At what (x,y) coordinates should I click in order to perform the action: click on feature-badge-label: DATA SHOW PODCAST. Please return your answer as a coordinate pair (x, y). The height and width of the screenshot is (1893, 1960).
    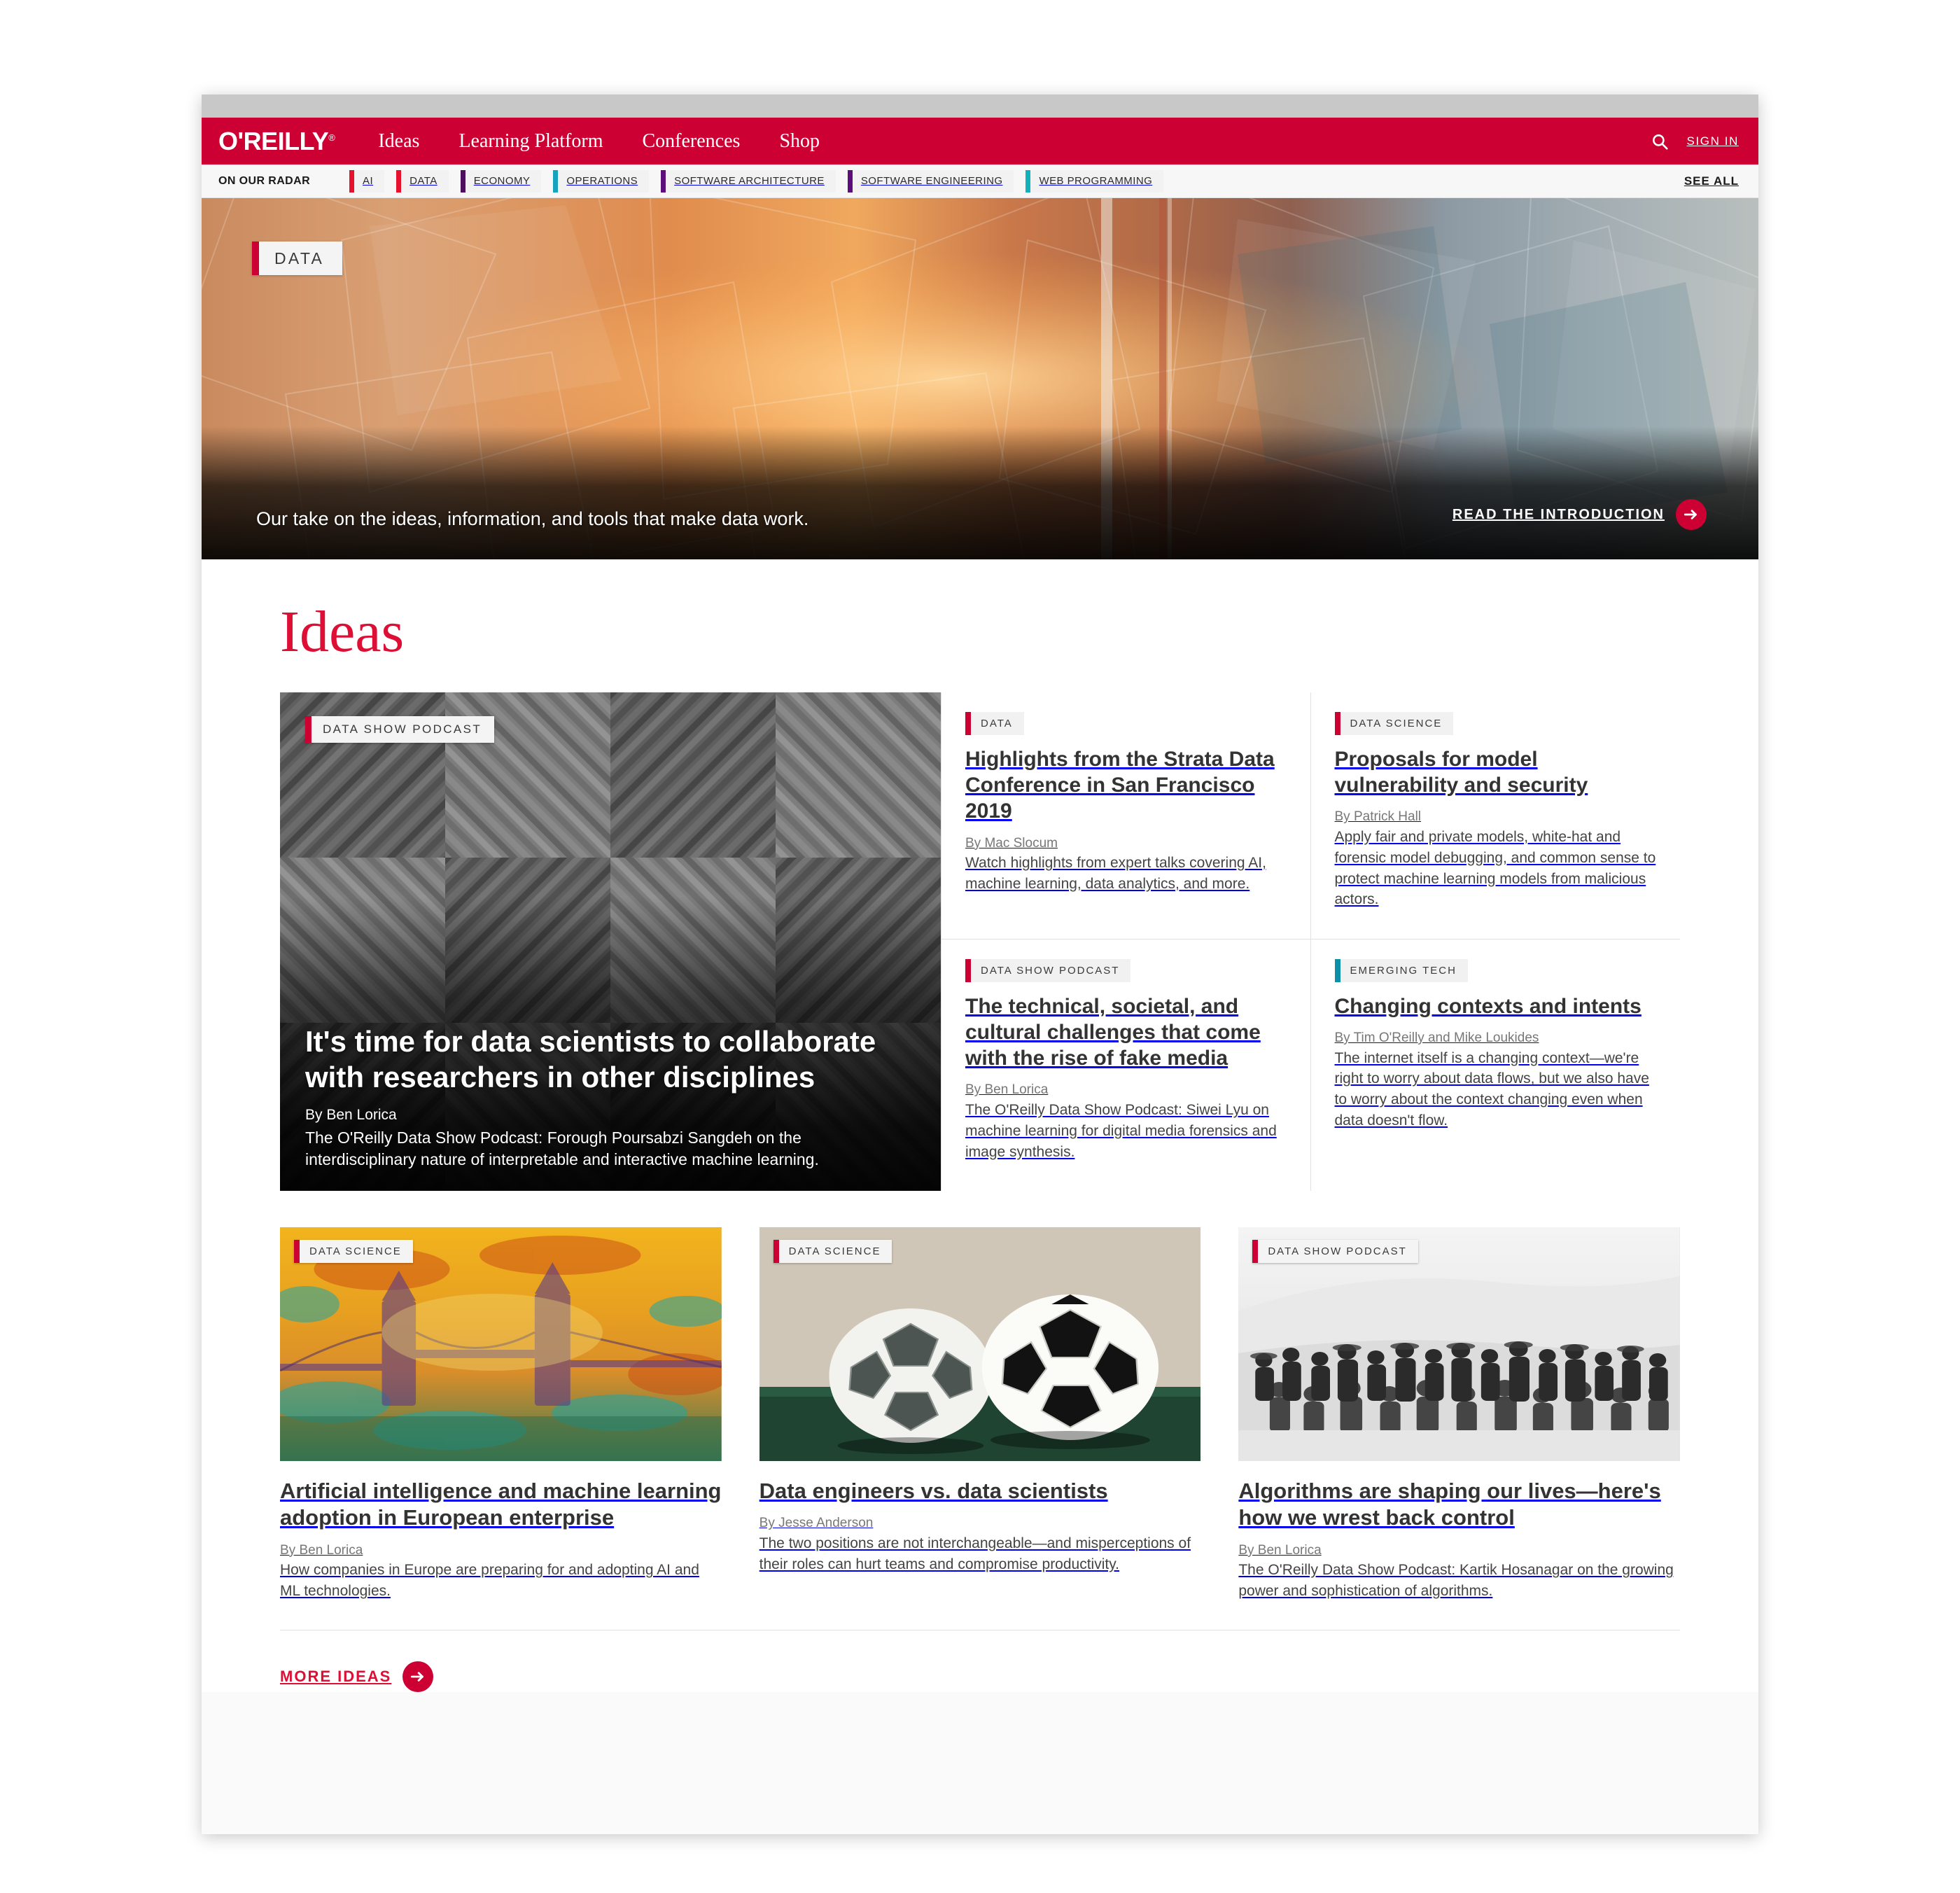
    Looking at the image, I should click on (402, 729).